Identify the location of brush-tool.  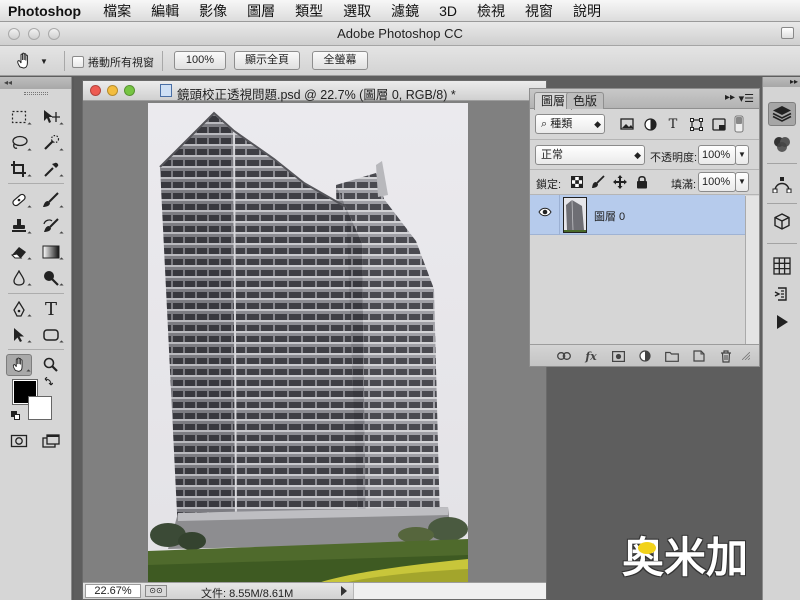
(51, 200).